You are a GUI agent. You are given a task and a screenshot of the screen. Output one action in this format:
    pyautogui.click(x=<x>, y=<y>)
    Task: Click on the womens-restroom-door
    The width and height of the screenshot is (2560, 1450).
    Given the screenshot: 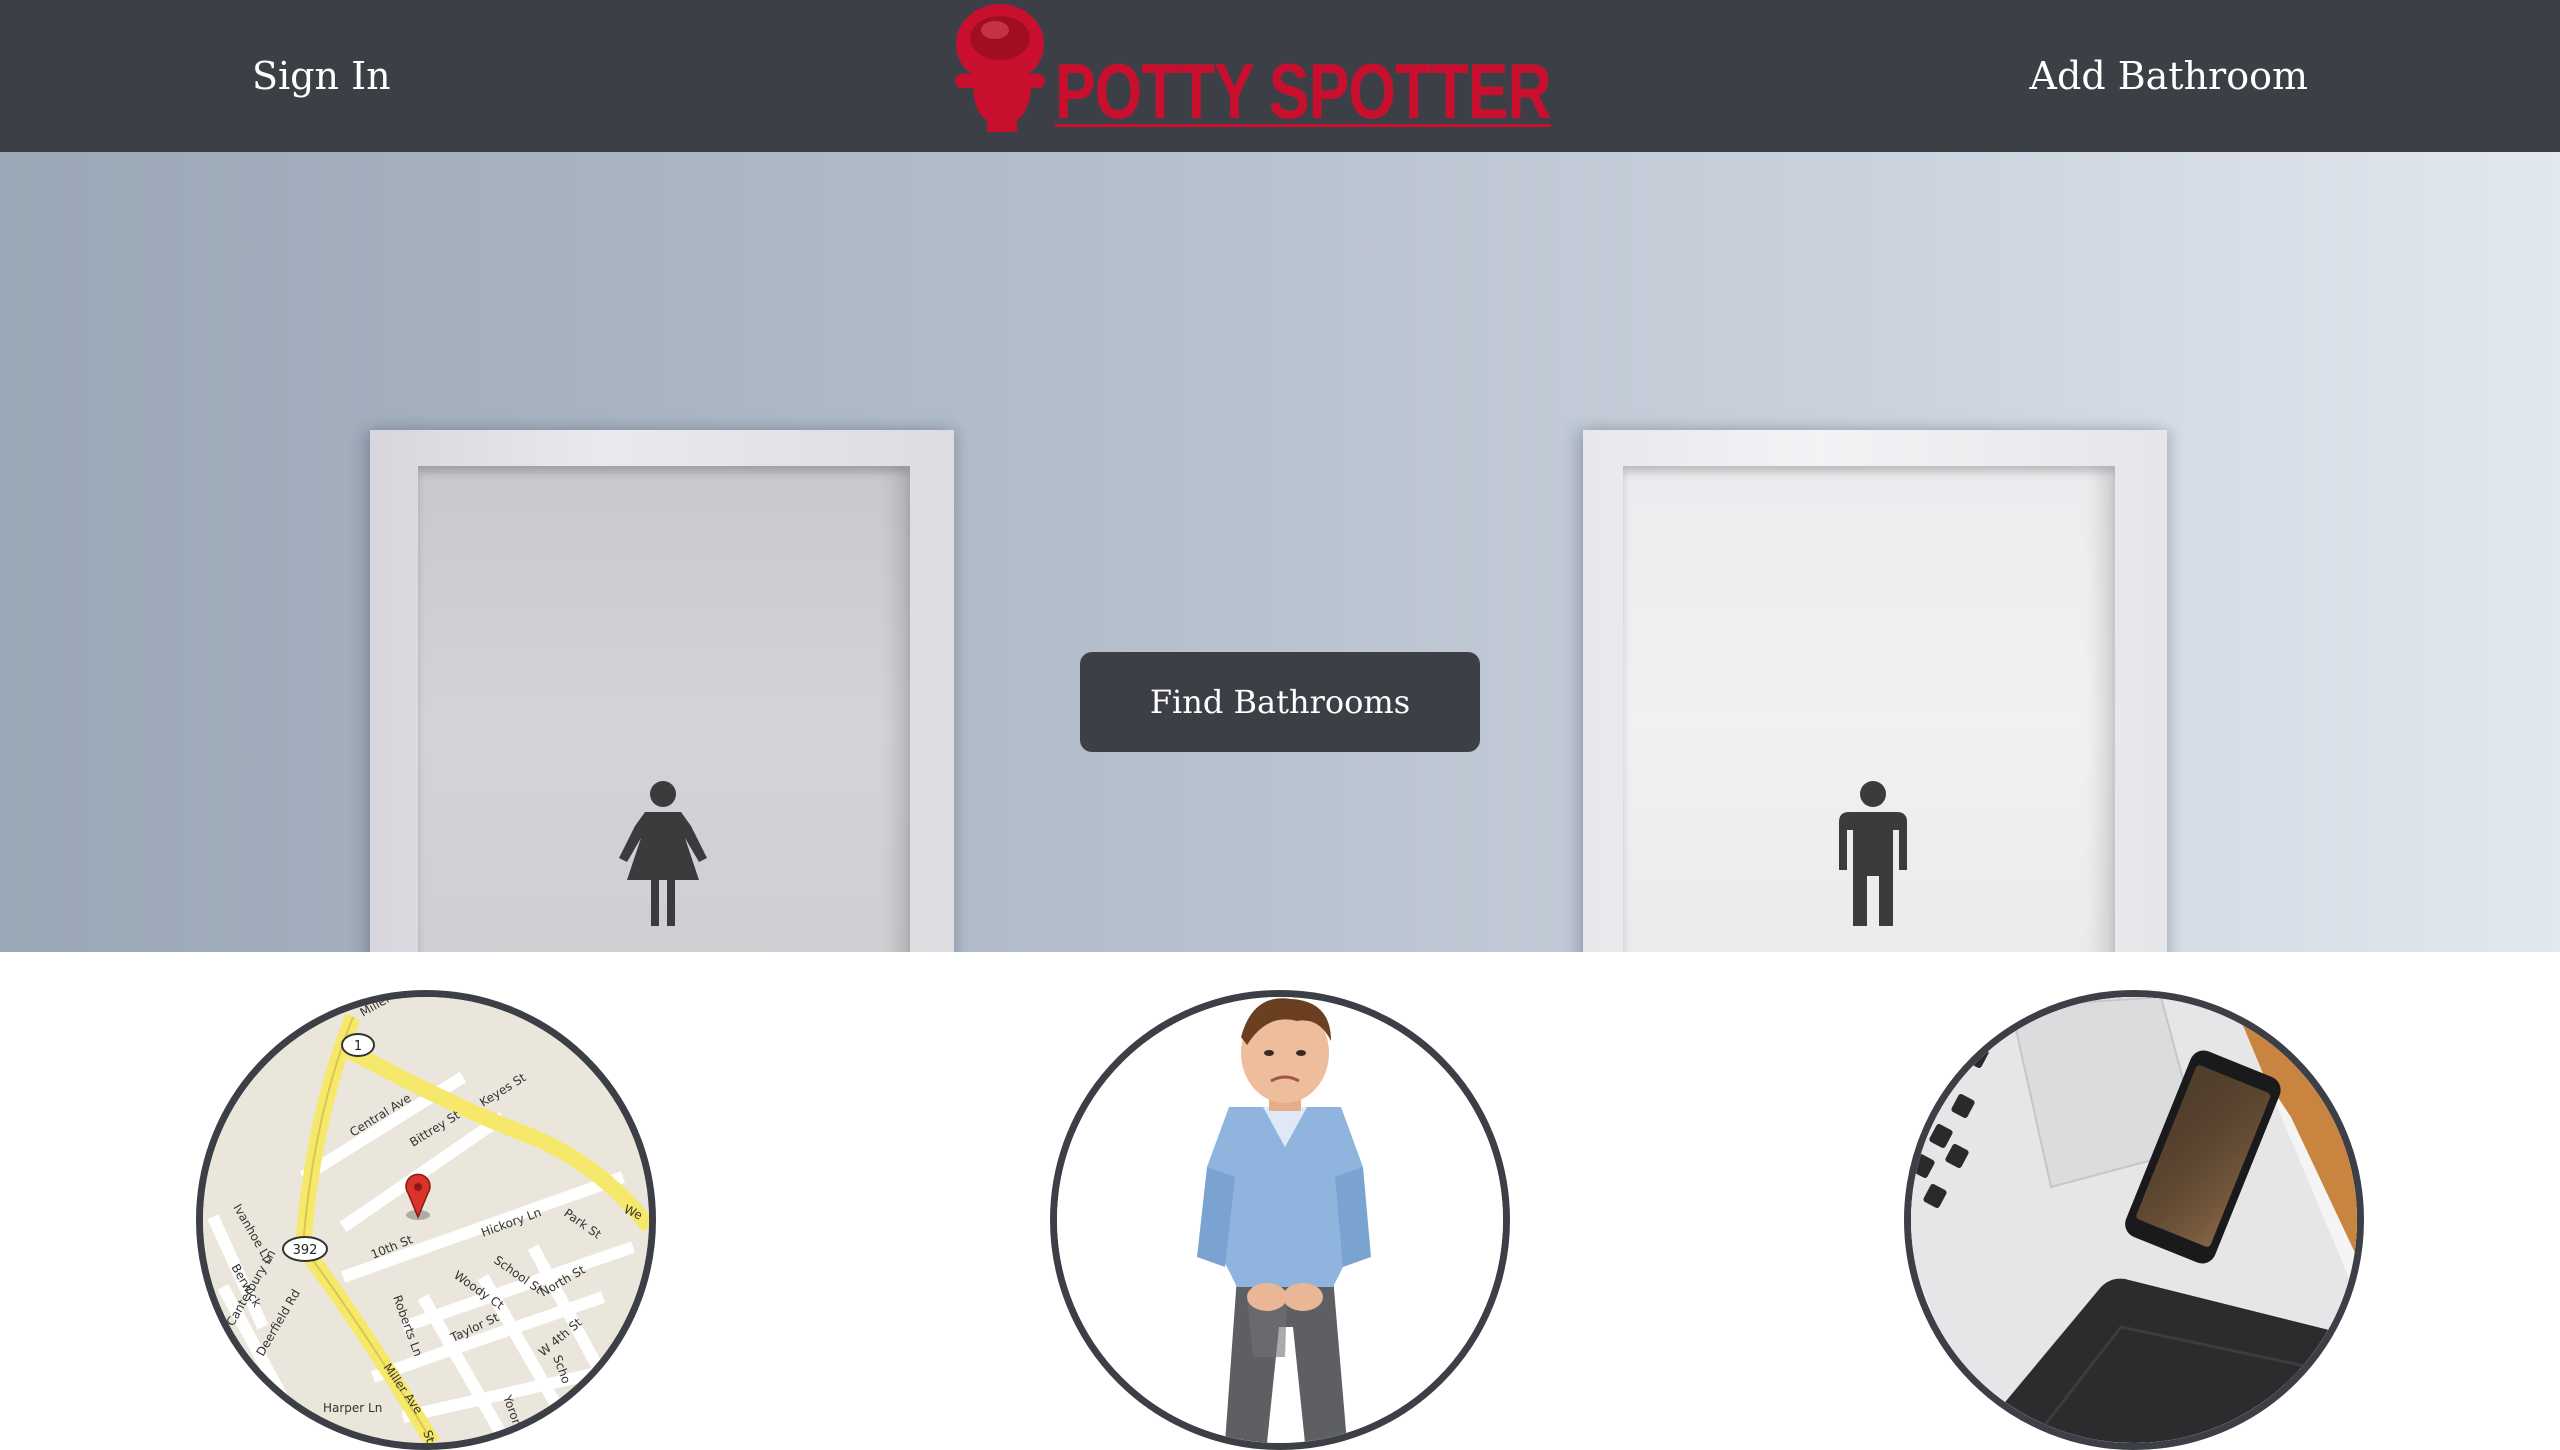 What is the action you would take?
    pyautogui.click(x=662, y=691)
    